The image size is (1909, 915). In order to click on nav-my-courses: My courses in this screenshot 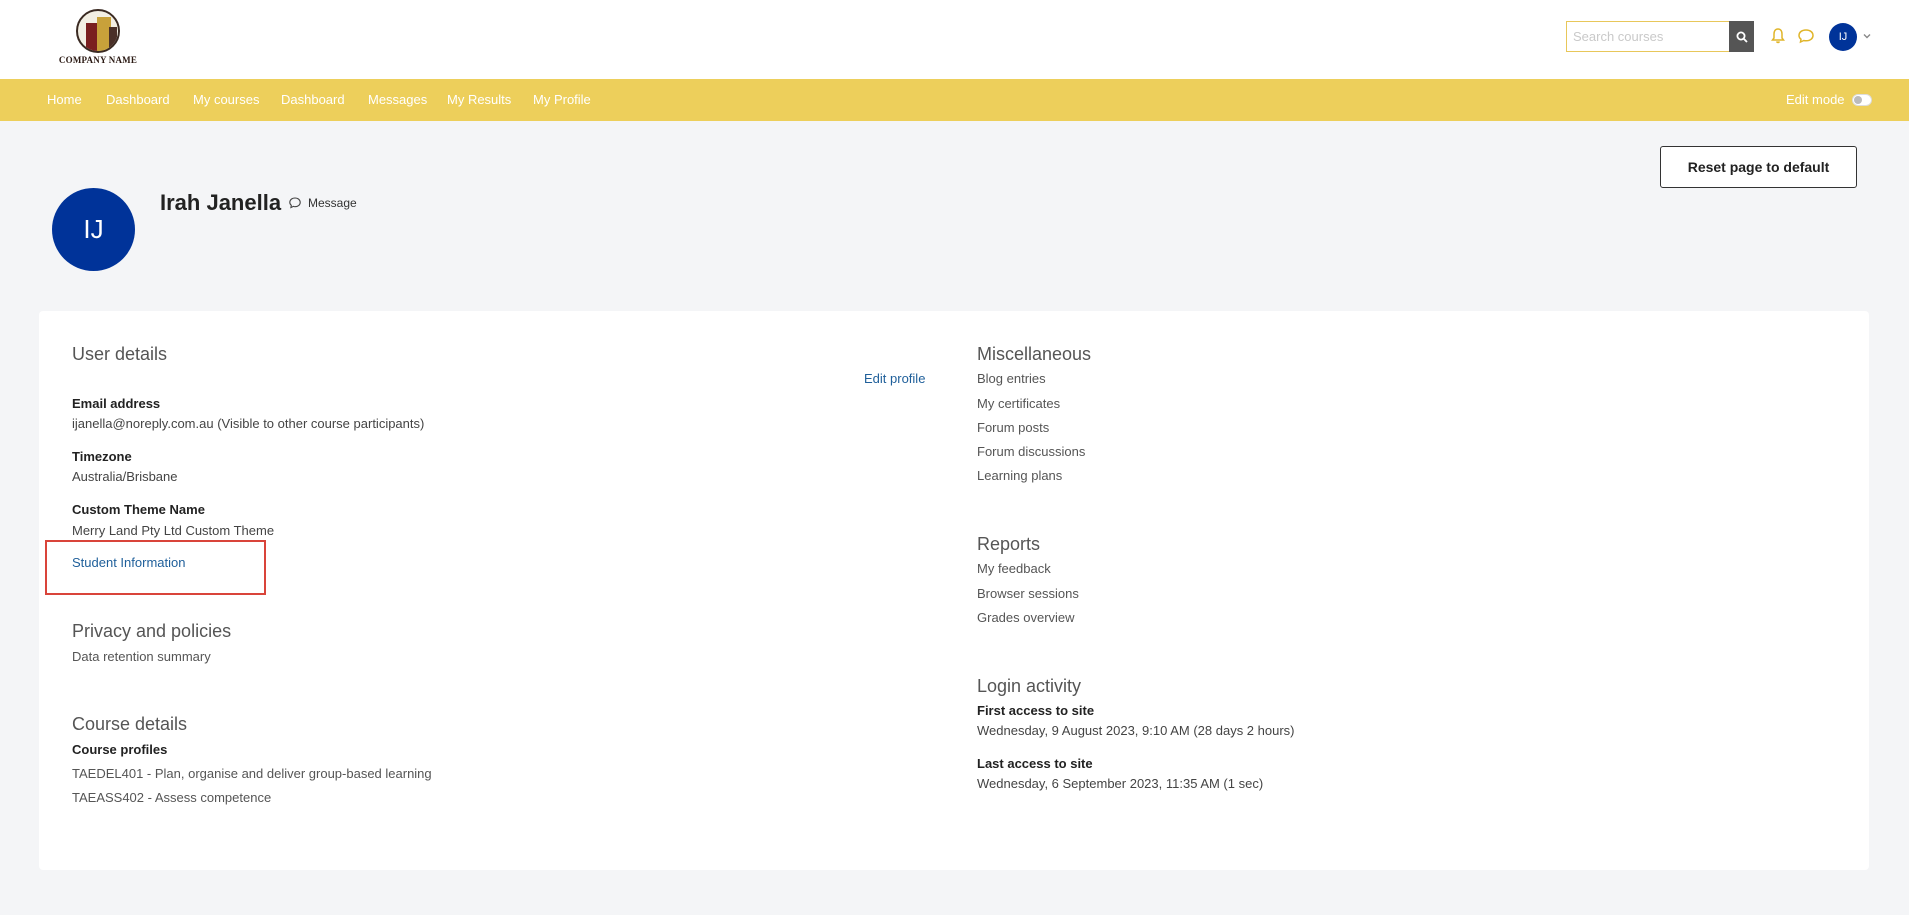, I will do `click(226, 99)`.